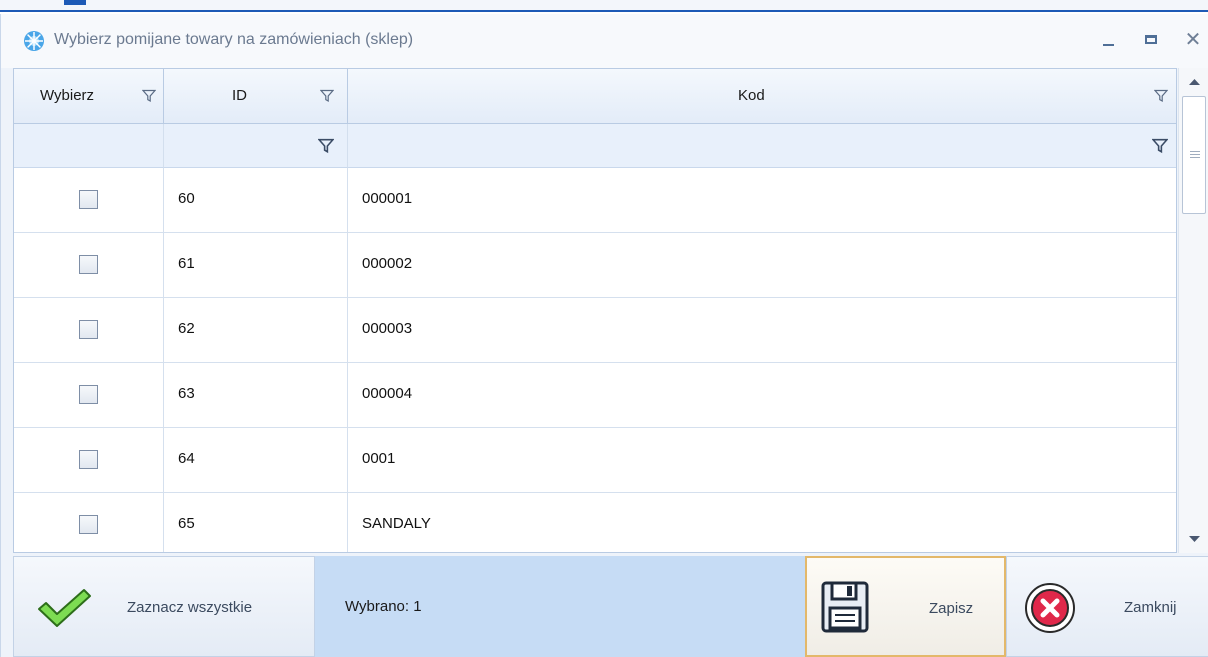  I want to click on column-header-kod: Kod, so click(762, 96).